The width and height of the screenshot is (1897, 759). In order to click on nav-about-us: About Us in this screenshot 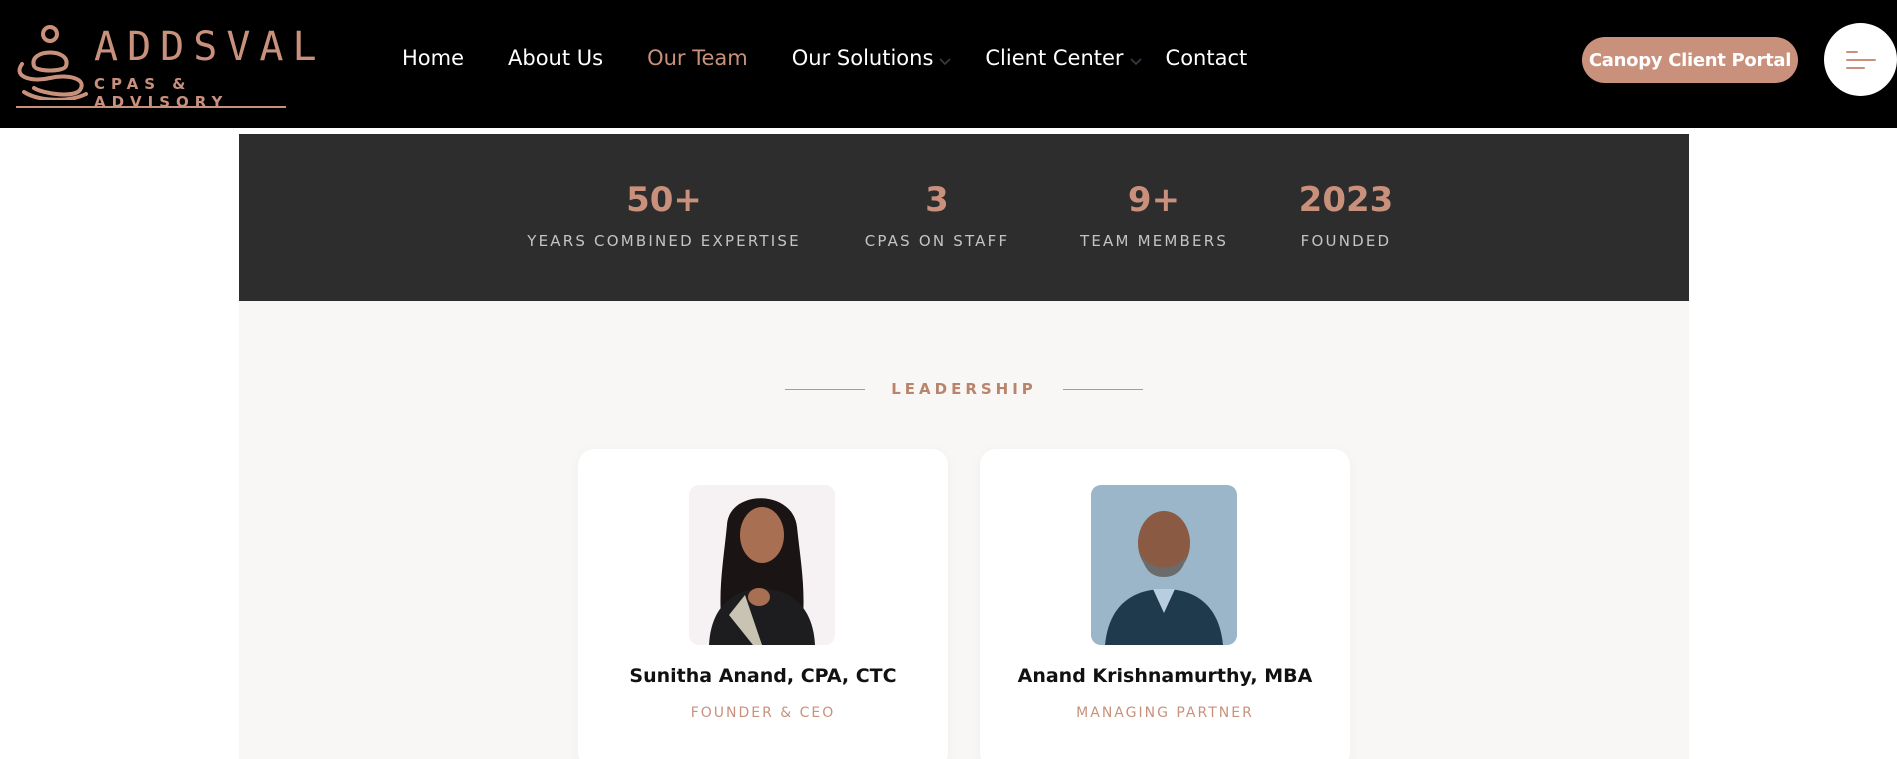, I will do `click(555, 58)`.